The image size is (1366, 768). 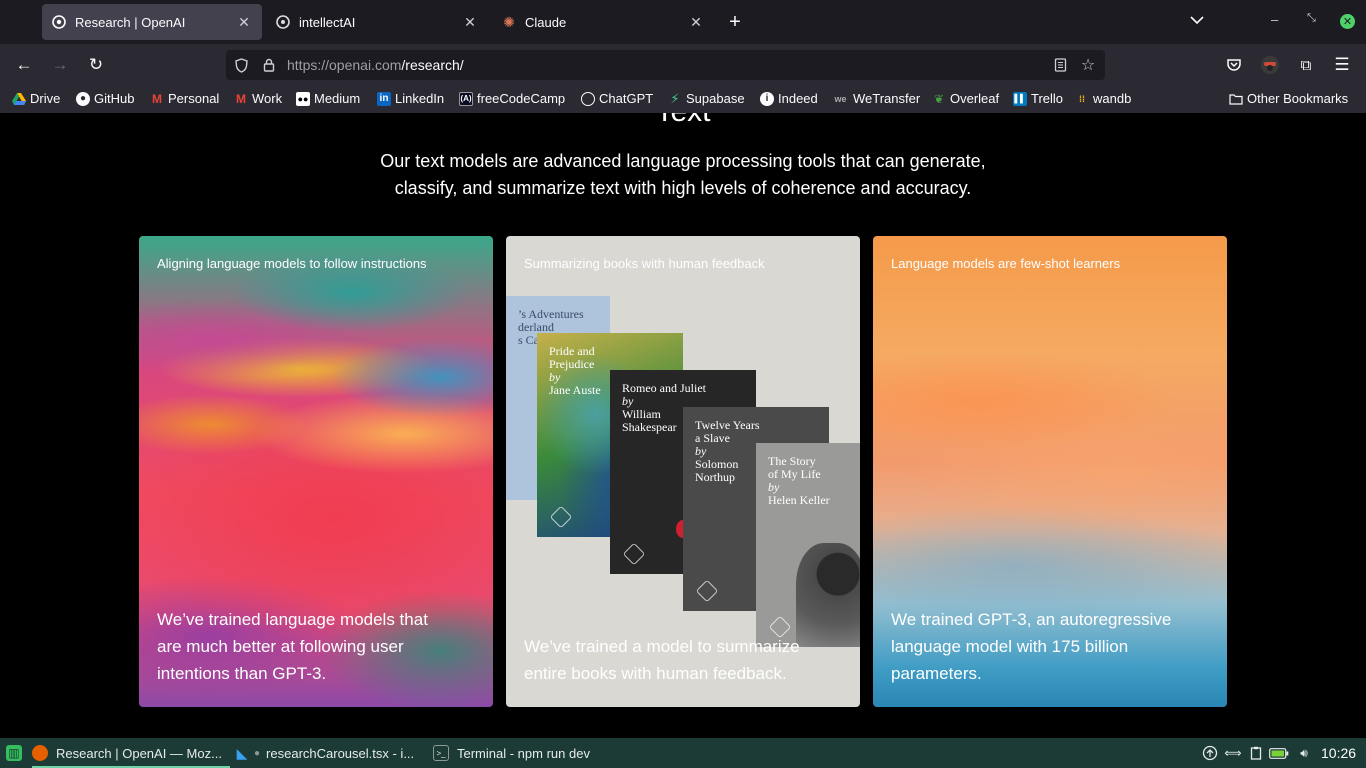 I want to click on overleaf-icon: ❦, so click(x=939, y=98).